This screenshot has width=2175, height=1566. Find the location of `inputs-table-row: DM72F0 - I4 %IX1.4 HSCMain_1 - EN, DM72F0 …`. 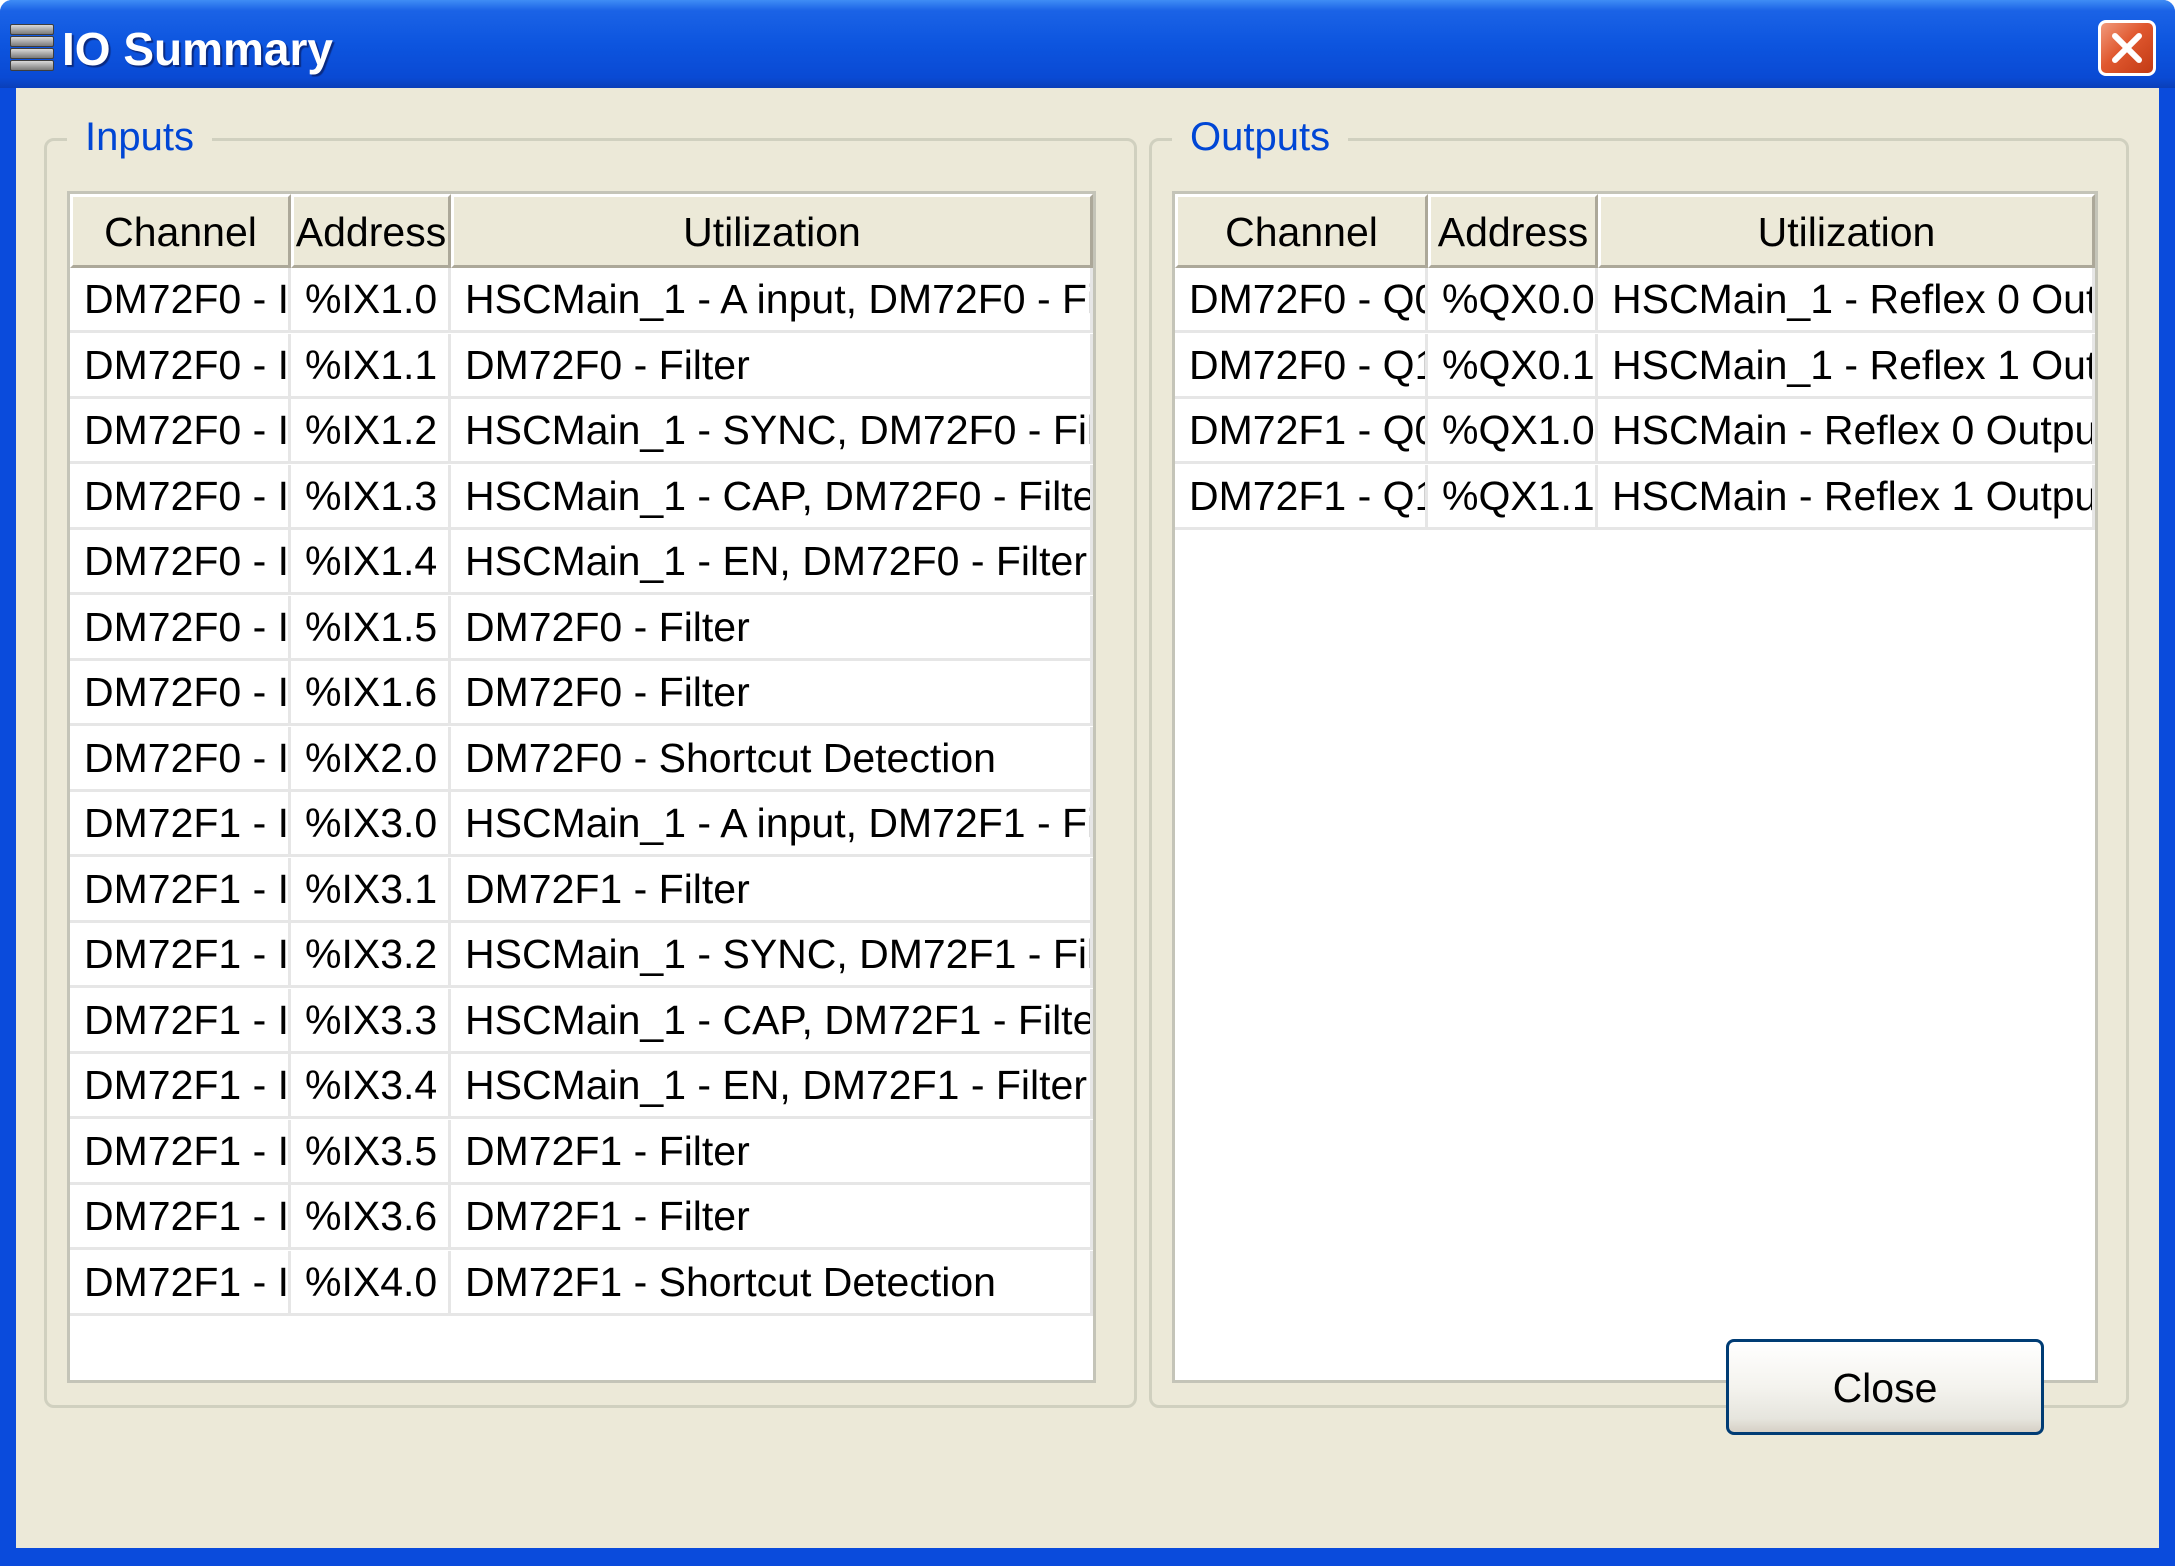

inputs-table-row: DM72F0 - I4 %IX1.4 HSCMain_1 - EN, DM72F0 … is located at coordinates (581, 562).